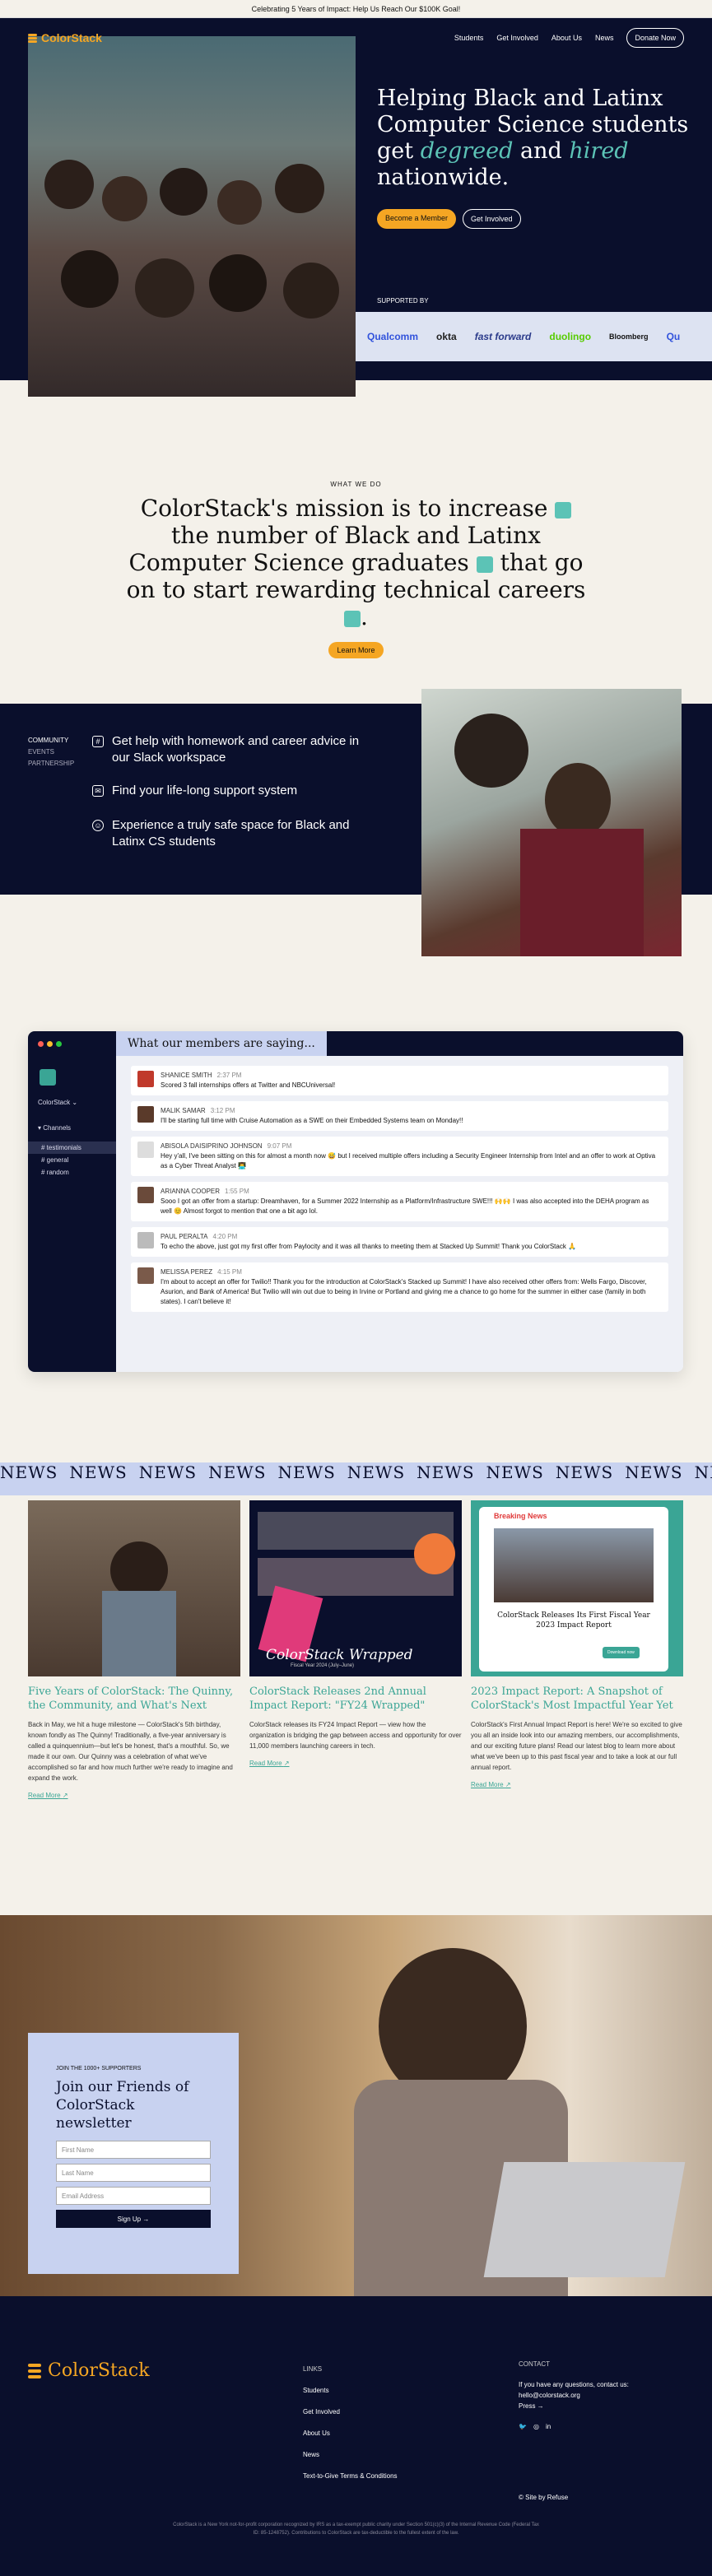 The width and height of the screenshot is (712, 2576). I want to click on footer-link-get-involved: Get Involved, so click(350, 2412).